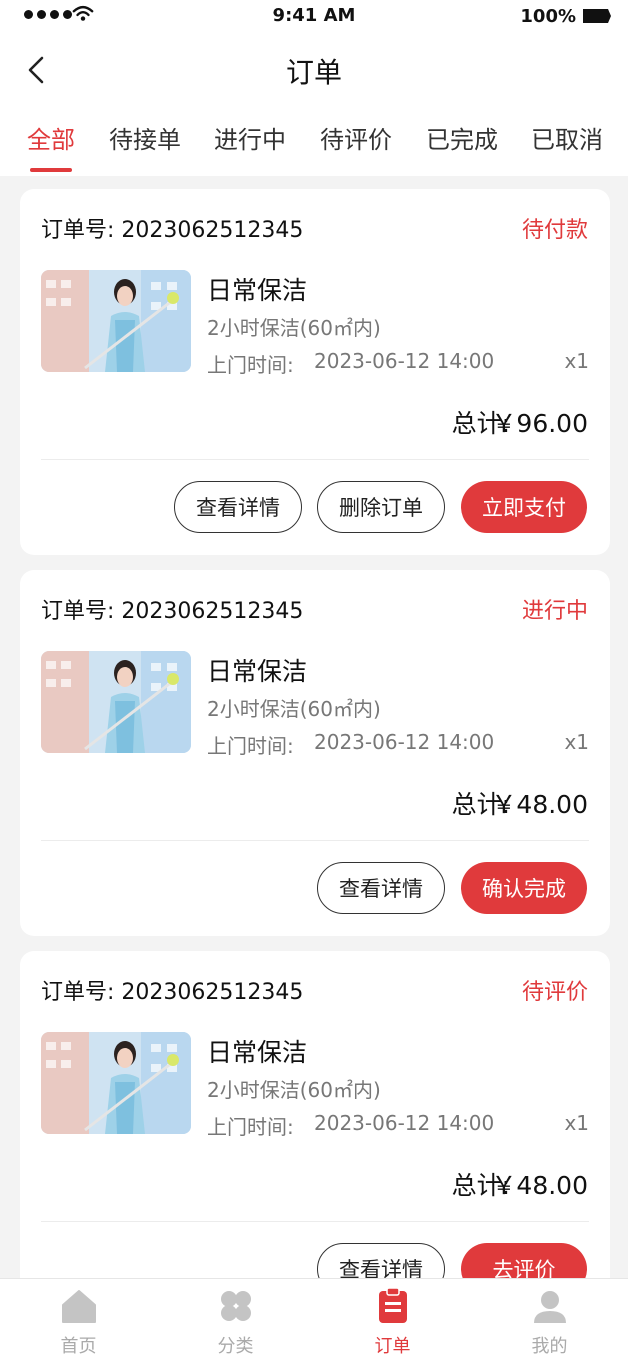  I want to click on order-status: 进行中, so click(554, 611).